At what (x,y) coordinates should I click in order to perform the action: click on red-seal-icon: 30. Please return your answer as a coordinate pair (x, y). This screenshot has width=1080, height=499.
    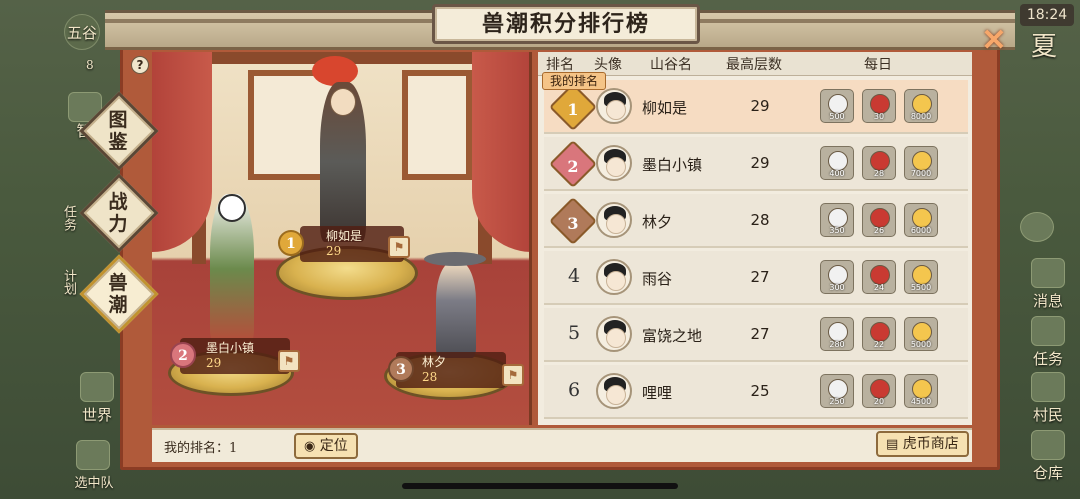
    Looking at the image, I should click on (879, 106).